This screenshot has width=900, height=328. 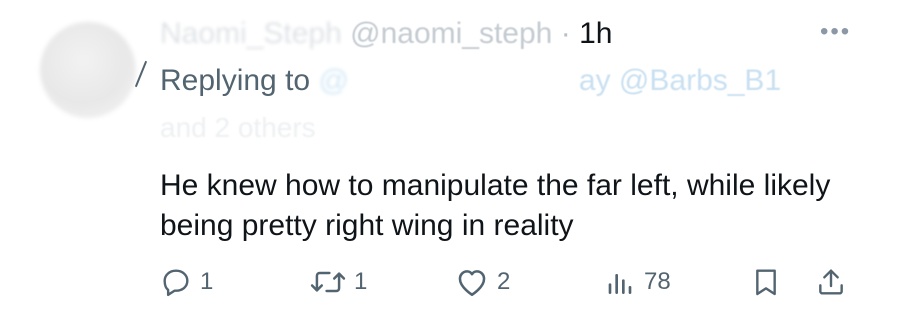 What do you see at coordinates (251, 33) in the screenshot?
I see `display-name: Naomi_Steph` at bounding box center [251, 33].